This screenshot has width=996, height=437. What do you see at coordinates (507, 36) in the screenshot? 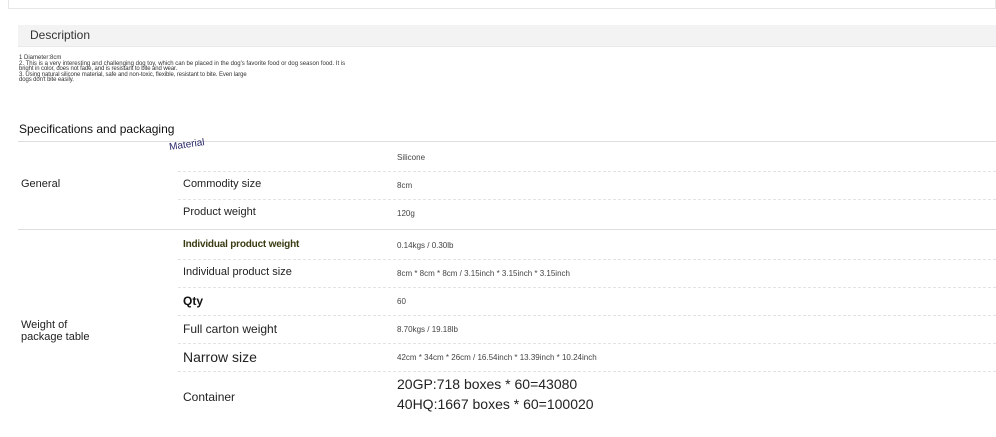
I see `description-header: Description` at bounding box center [507, 36].